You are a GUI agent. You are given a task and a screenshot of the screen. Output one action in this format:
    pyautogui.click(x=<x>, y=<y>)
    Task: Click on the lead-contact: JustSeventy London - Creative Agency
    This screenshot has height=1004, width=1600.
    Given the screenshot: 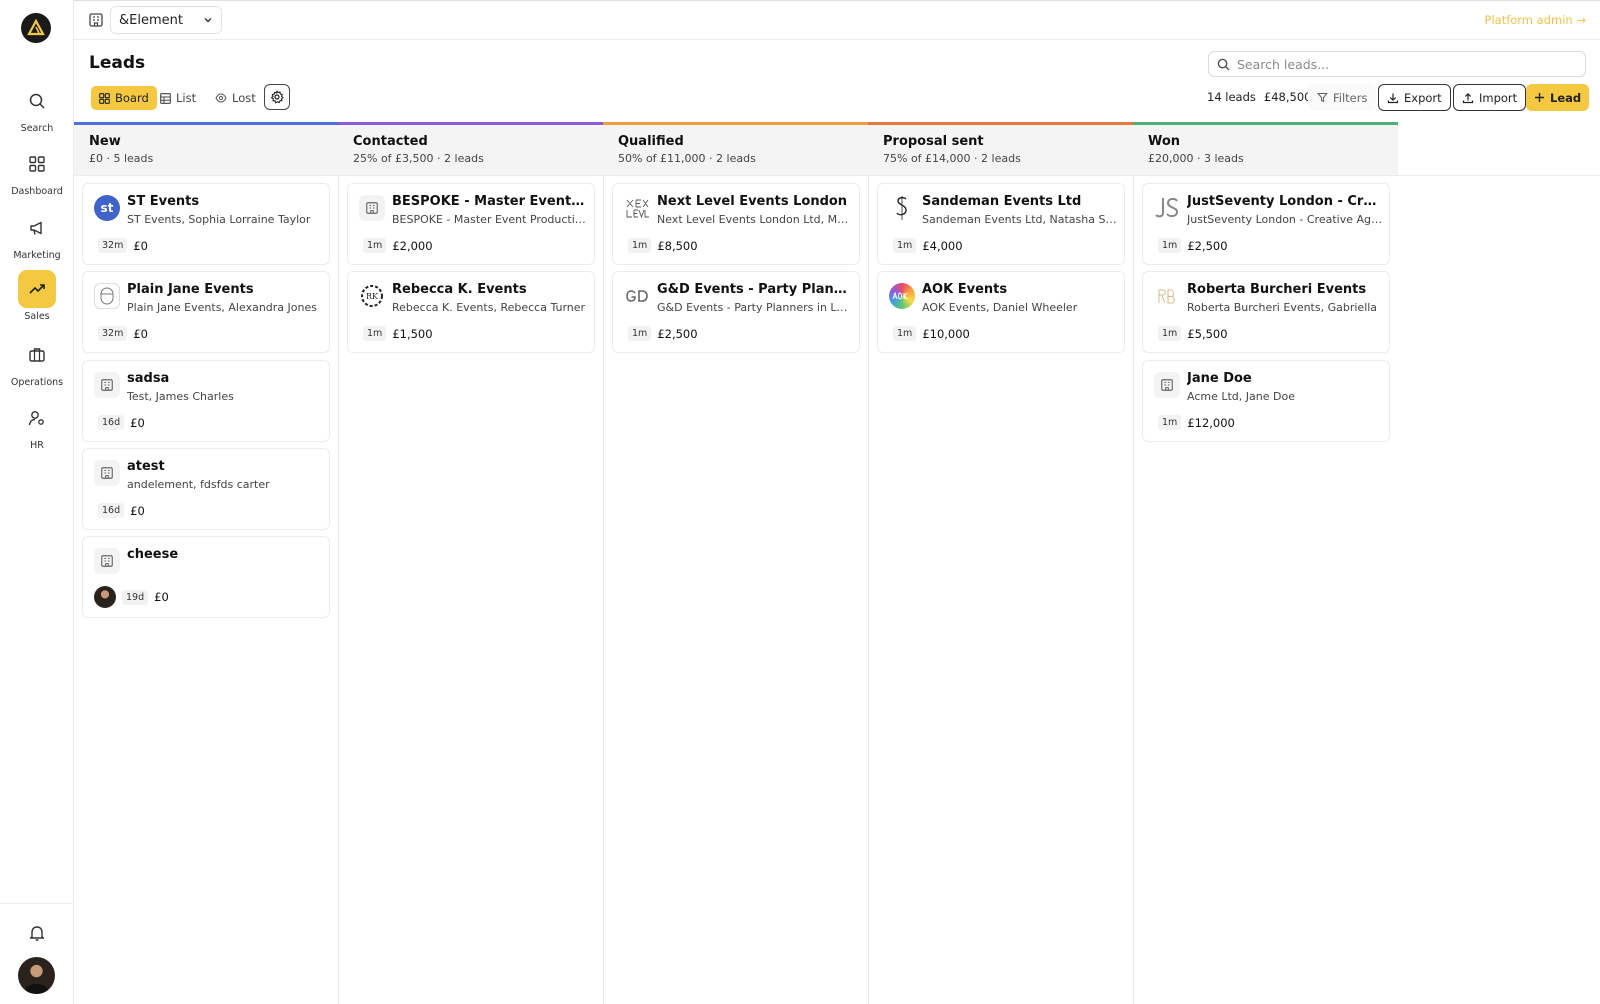 What is the action you would take?
    pyautogui.click(x=1285, y=219)
    